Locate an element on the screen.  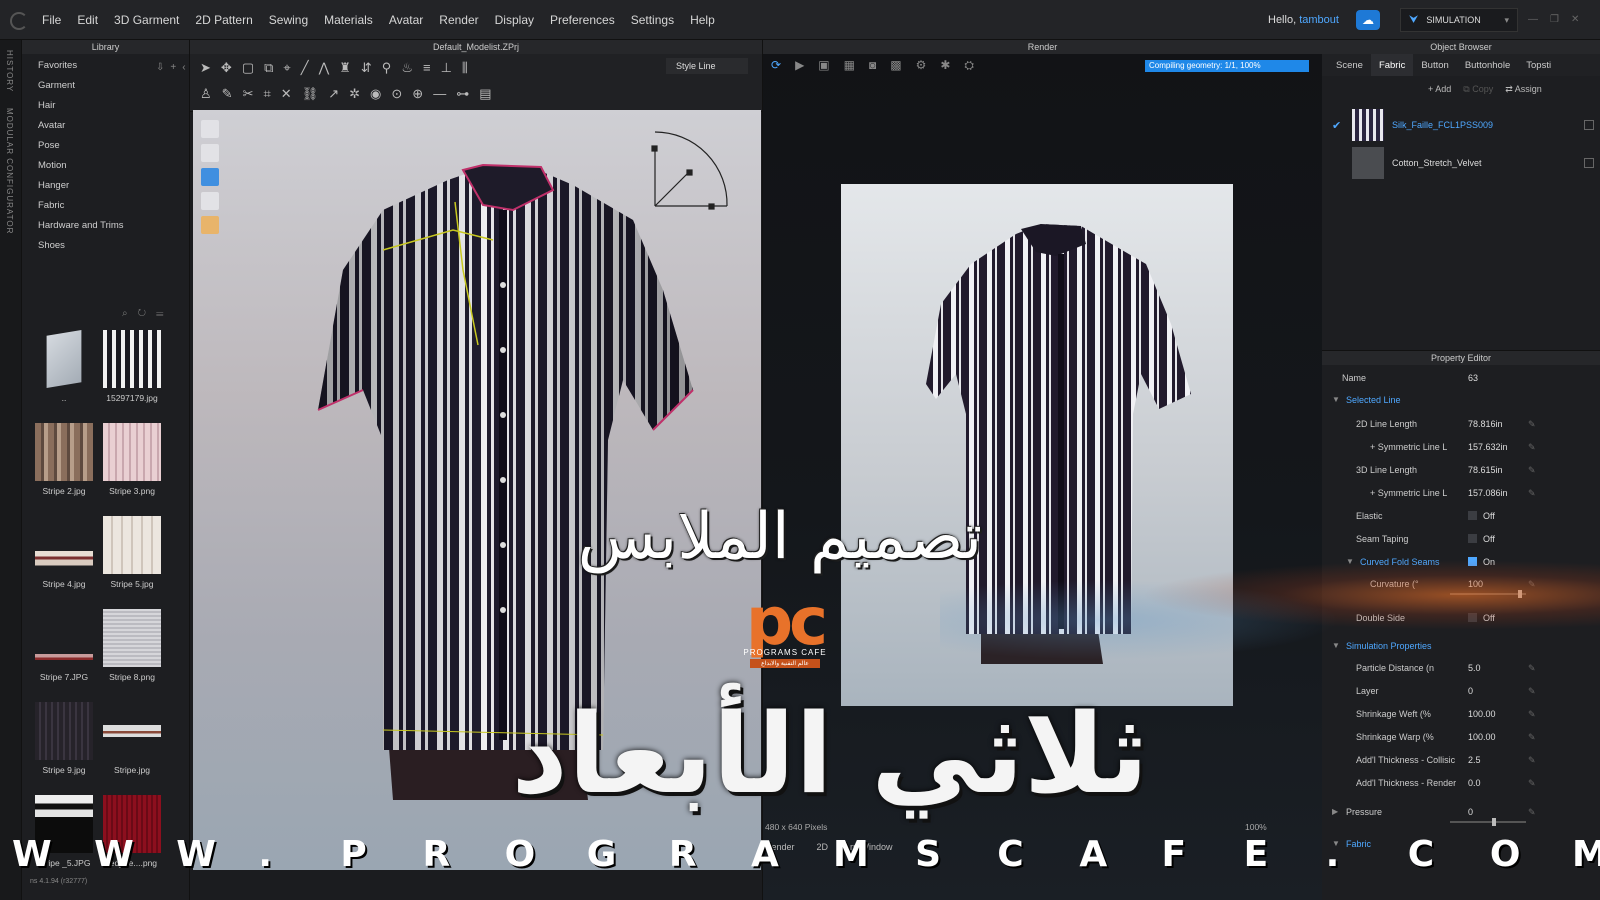
menu-item-edit: Edit is located at coordinates (87, 20).